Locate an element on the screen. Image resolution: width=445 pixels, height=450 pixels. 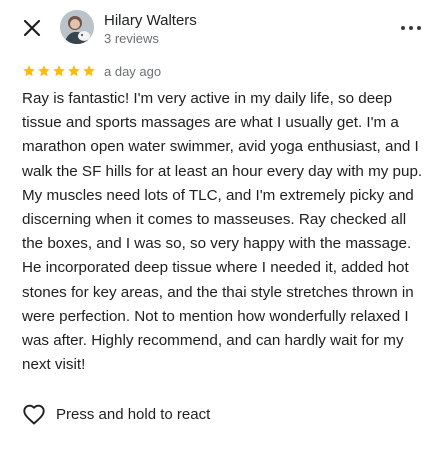
close-icon is located at coordinates (32, 28).